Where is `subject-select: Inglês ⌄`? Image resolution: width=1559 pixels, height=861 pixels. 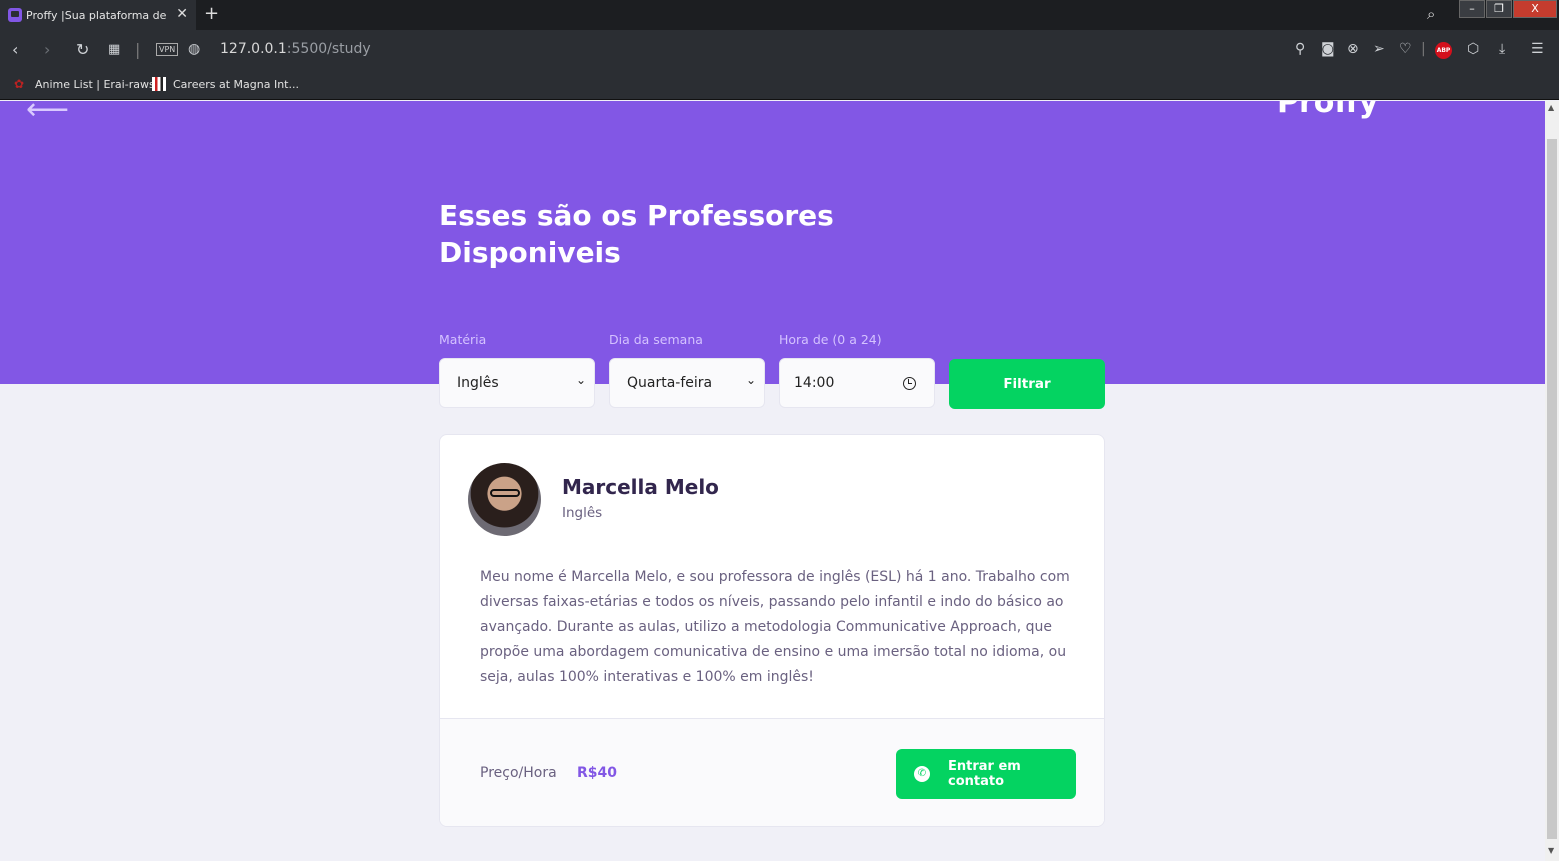
subject-select: Inglês ⌄ is located at coordinates (517, 383).